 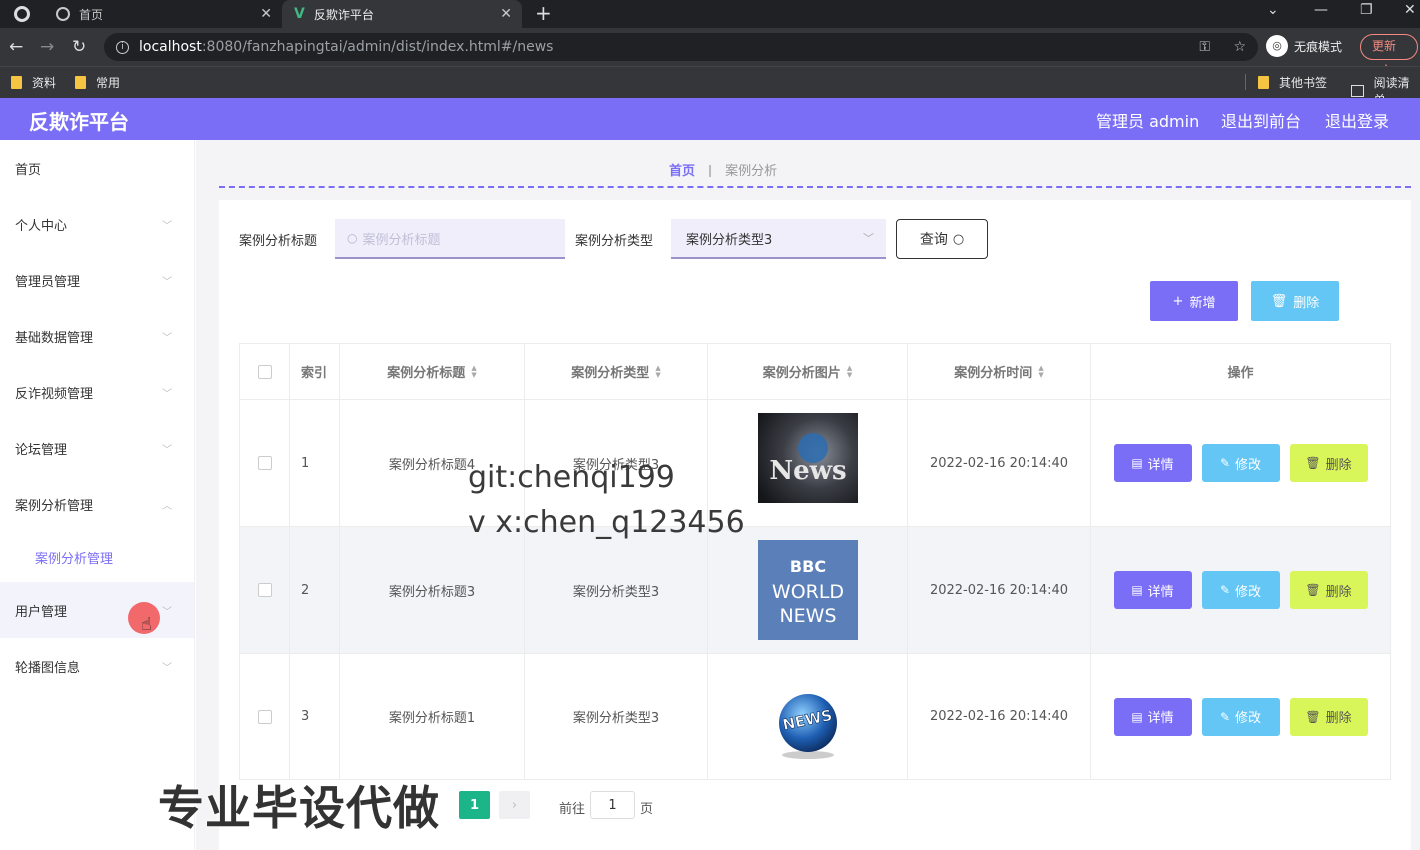 I want to click on sidebar-item-basic-data: 基础数据管理 ﹀, so click(x=97, y=336).